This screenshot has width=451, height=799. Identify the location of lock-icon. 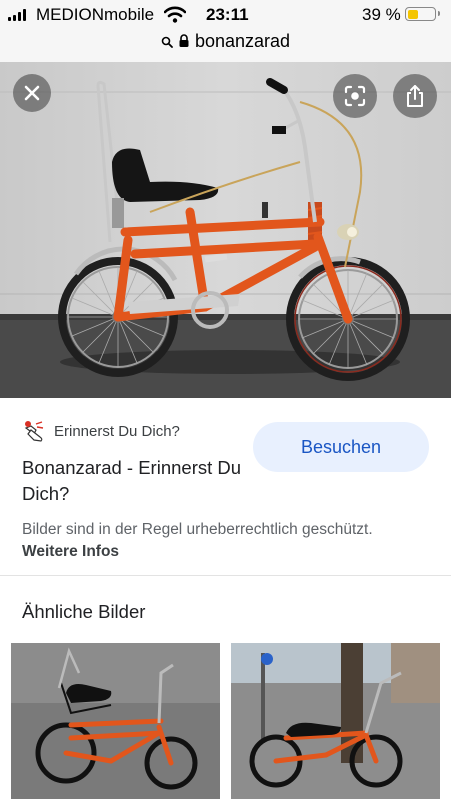
(184, 40).